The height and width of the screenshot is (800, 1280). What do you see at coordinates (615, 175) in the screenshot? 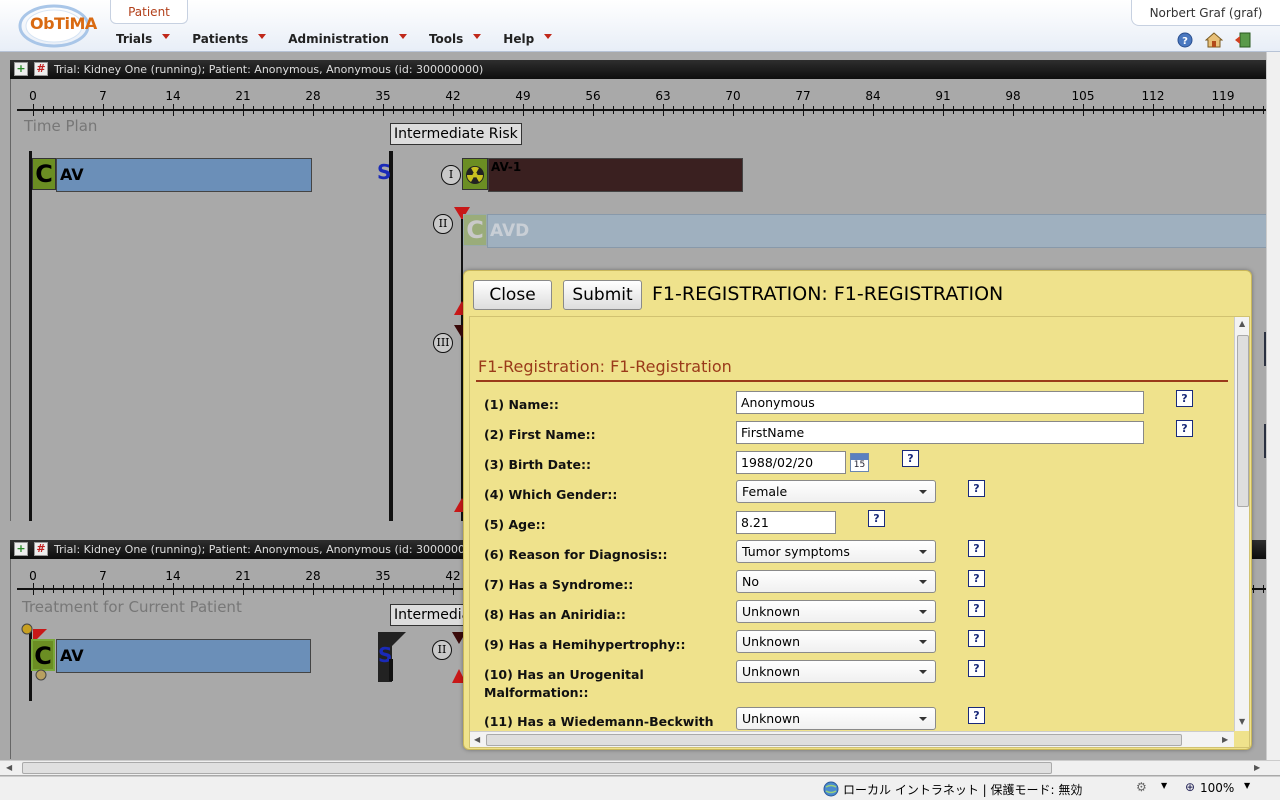
I see `av1-bar` at bounding box center [615, 175].